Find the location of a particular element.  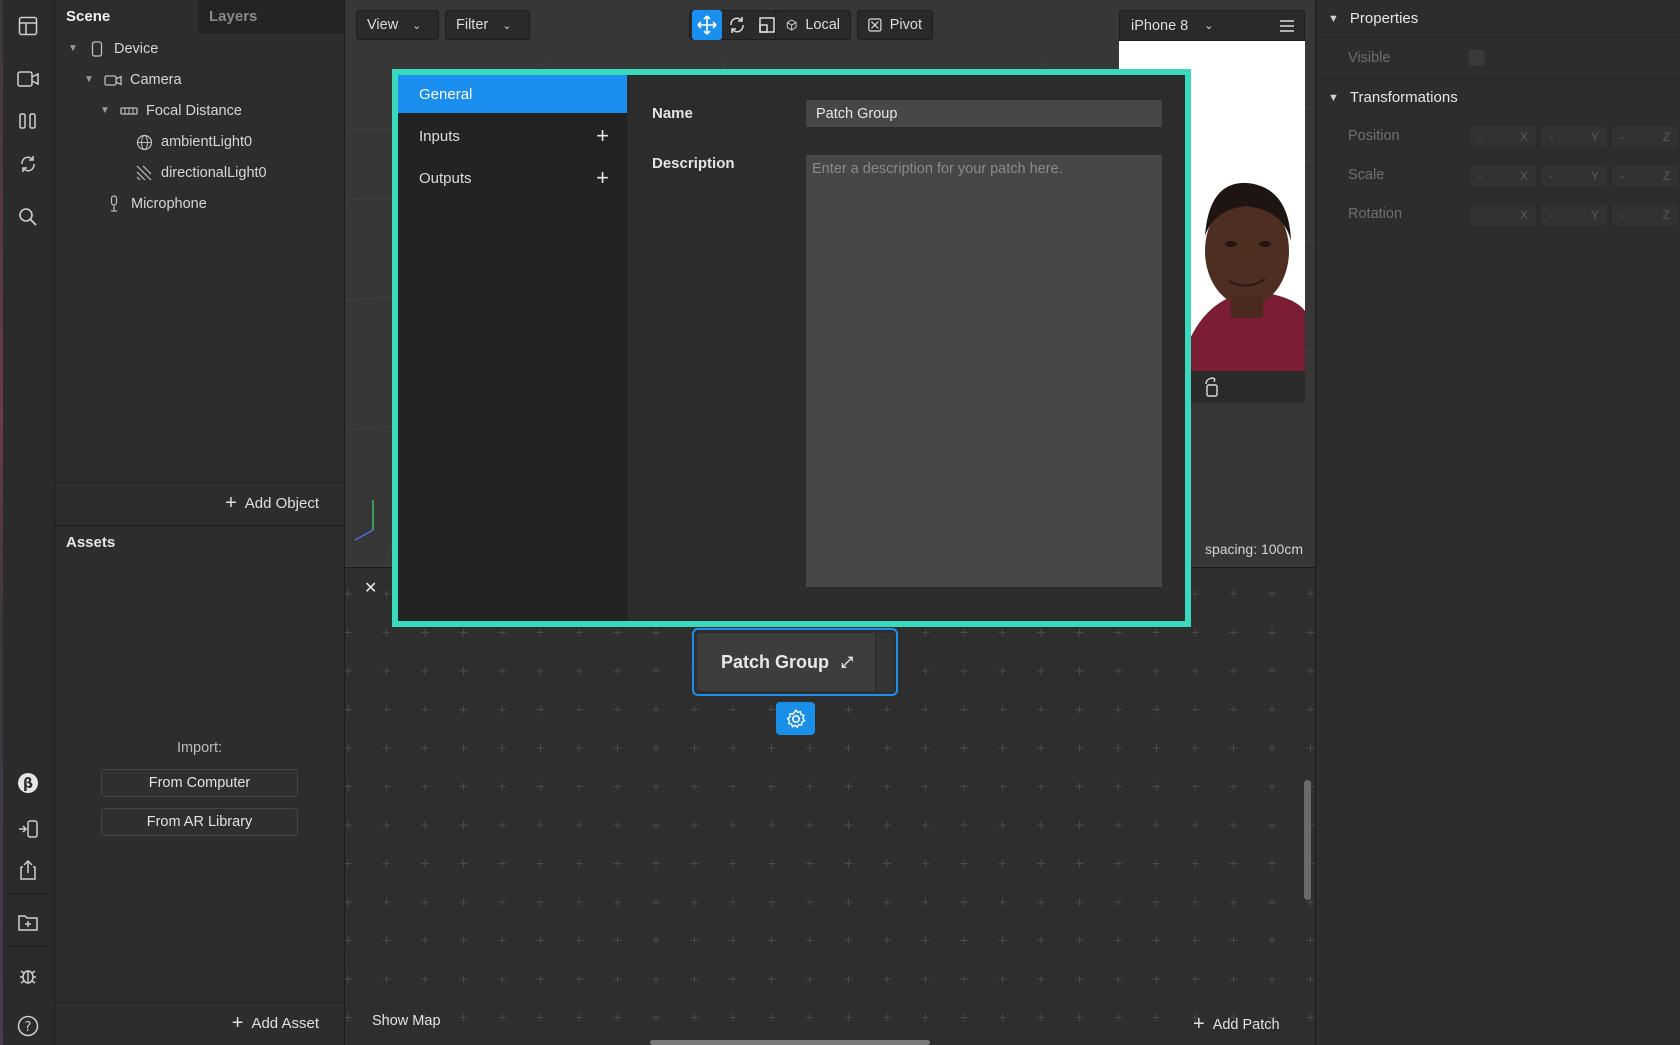

description-input is located at coordinates (984, 371).